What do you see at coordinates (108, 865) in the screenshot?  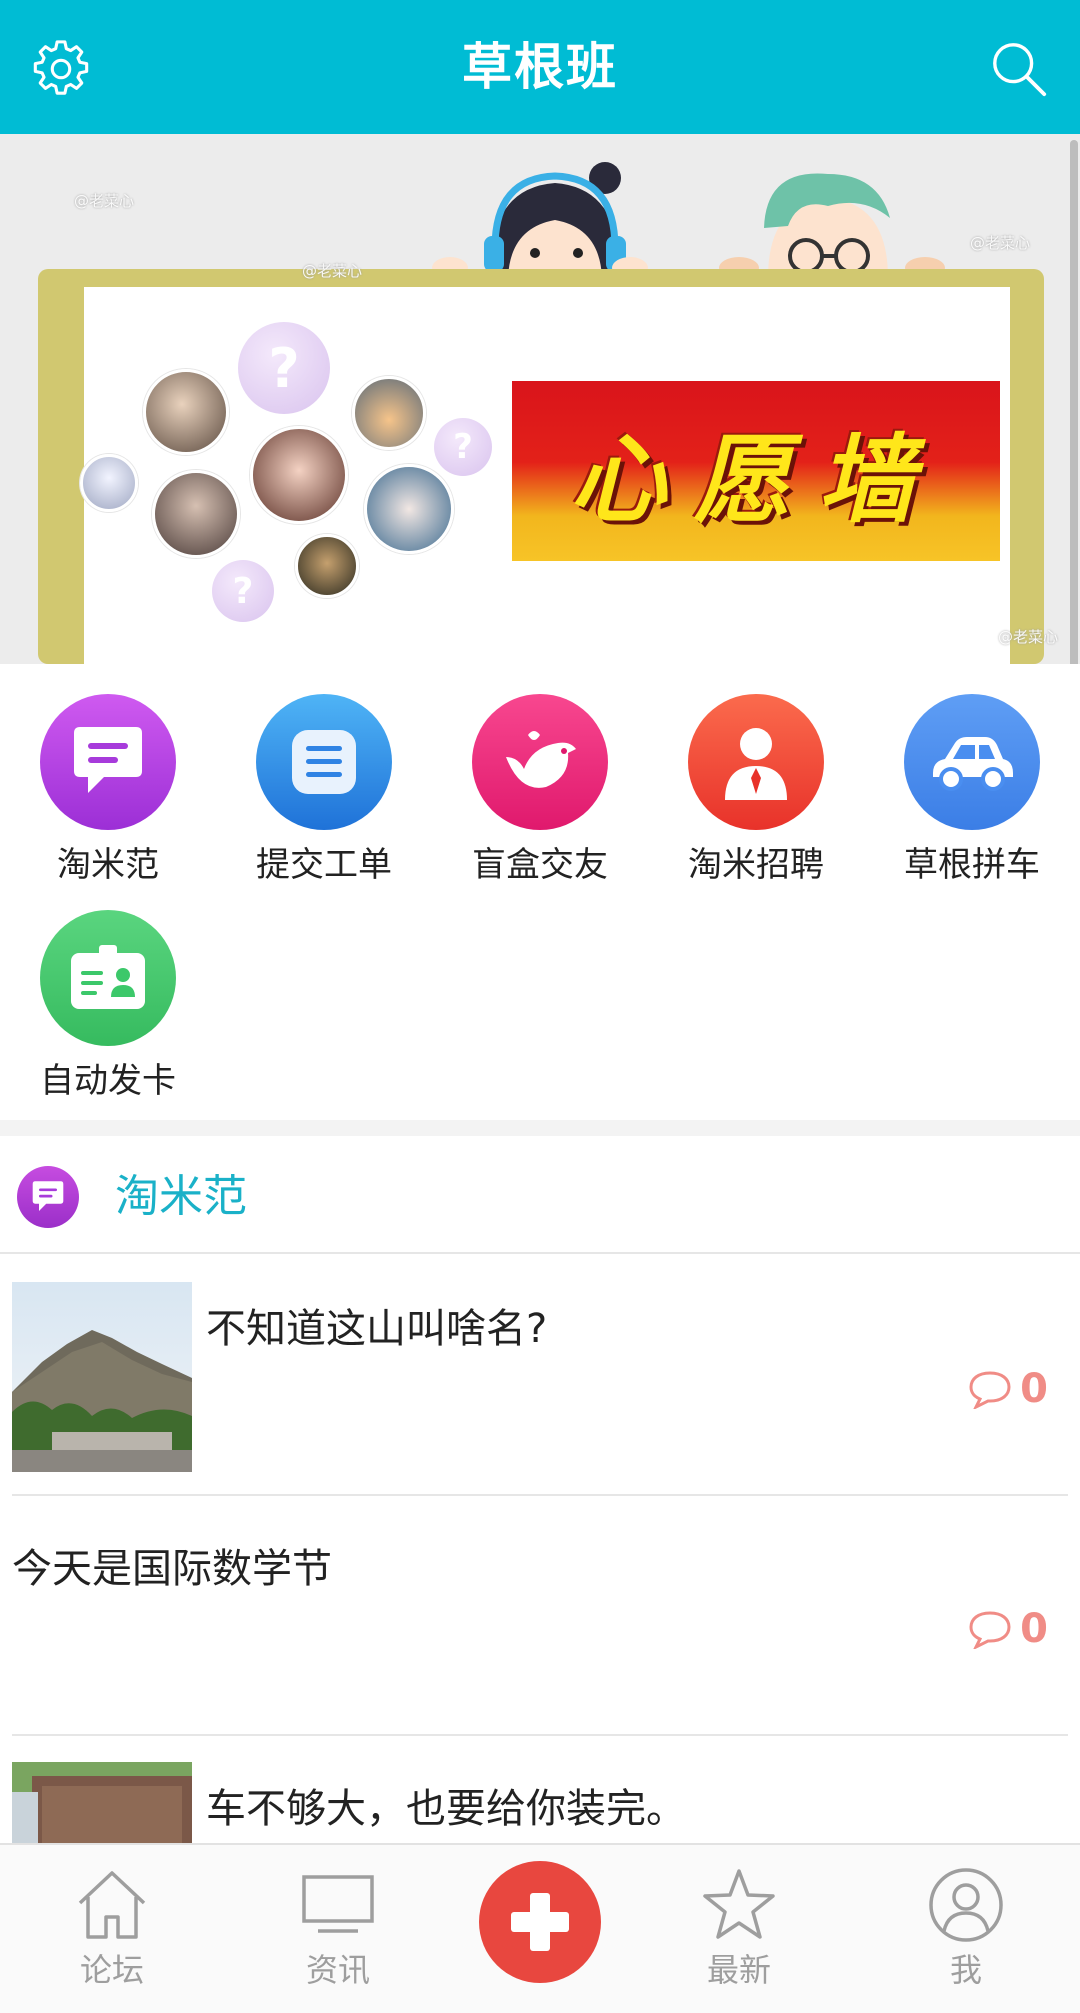 I see `quick-link-label: 淘米范` at bounding box center [108, 865].